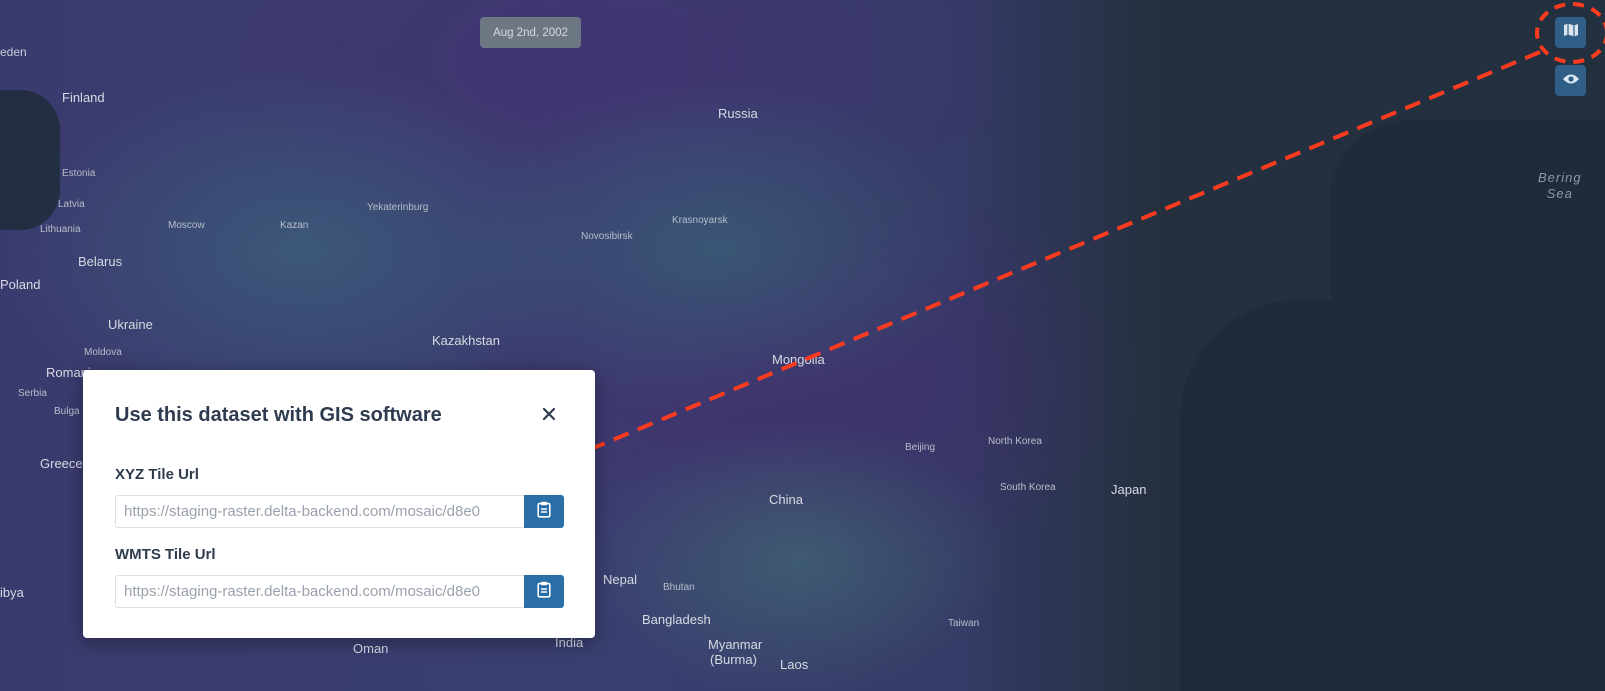 The image size is (1605, 691). Describe the element at coordinates (278, 415) in the screenshot. I see `modal-title: Use this dataset with GIS software` at that location.